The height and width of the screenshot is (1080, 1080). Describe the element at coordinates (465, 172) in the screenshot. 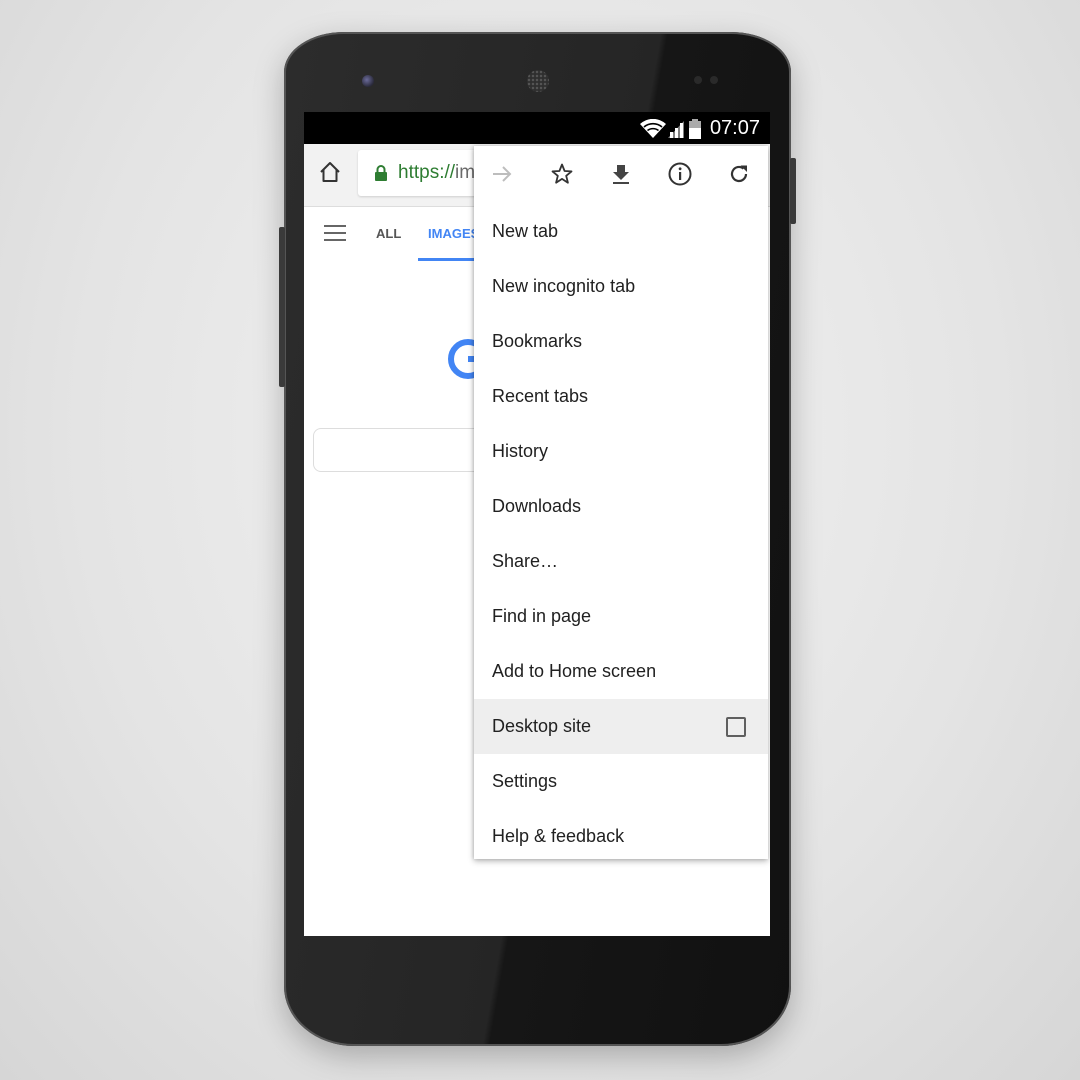

I see `url-host: im` at that location.